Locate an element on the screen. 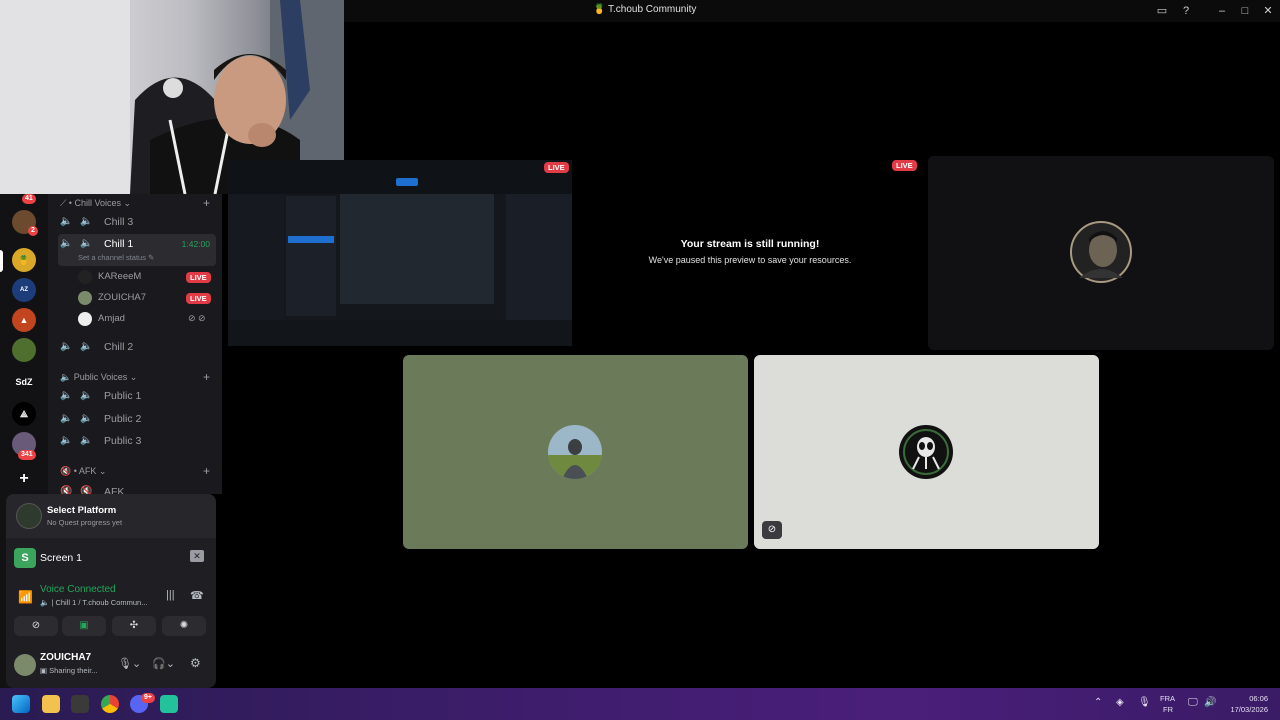 Image resolution: width=1280 pixels, height=720 pixels. volume-icon: 🔊 is located at coordinates (1210, 702).